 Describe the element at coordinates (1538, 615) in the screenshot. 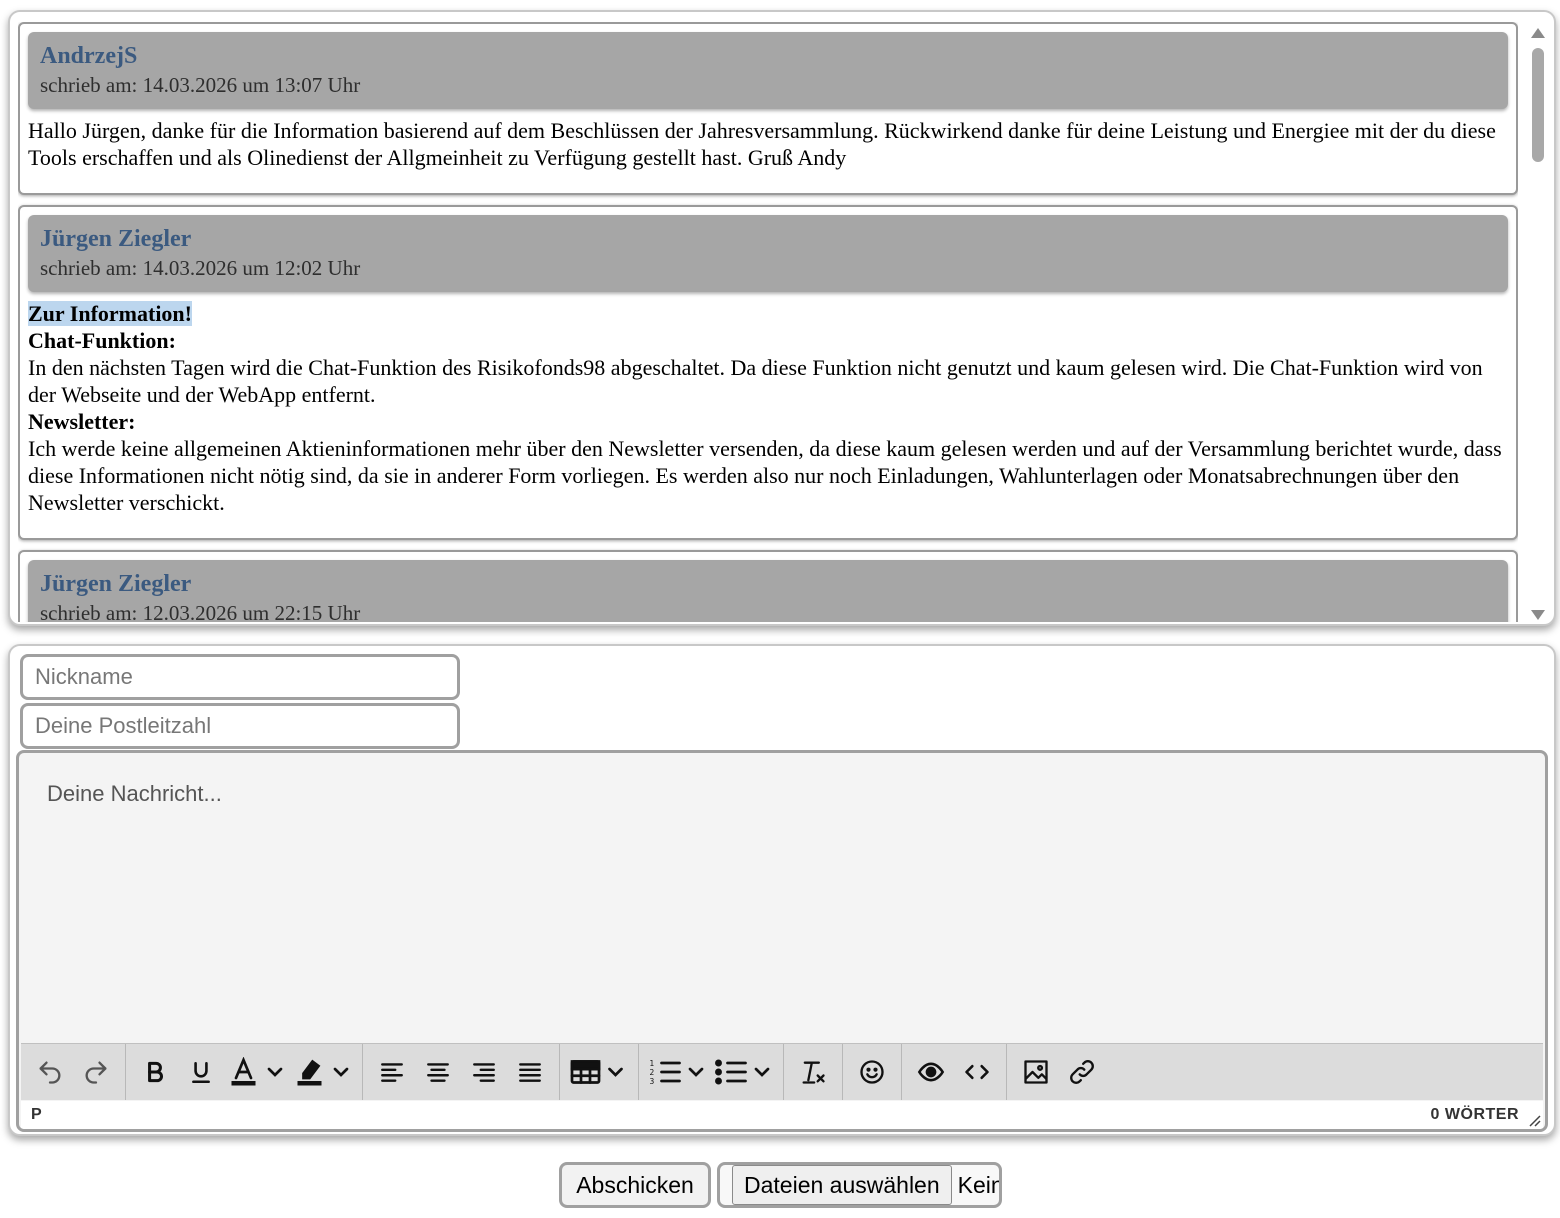

I see `scroll-down-arrow-icon` at that location.